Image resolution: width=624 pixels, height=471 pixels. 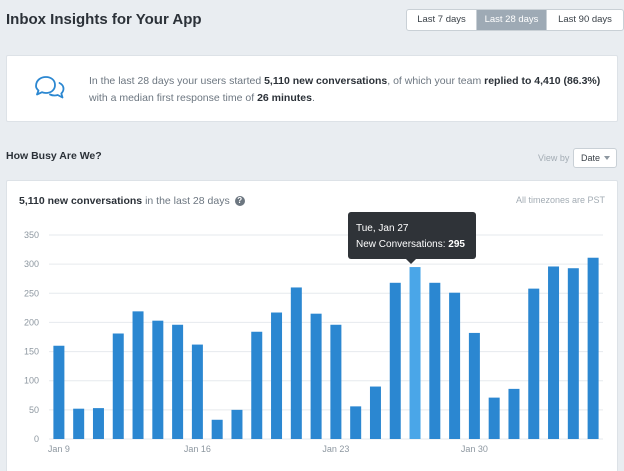 What do you see at coordinates (591, 158) in the screenshot?
I see `view-by-value: Date` at bounding box center [591, 158].